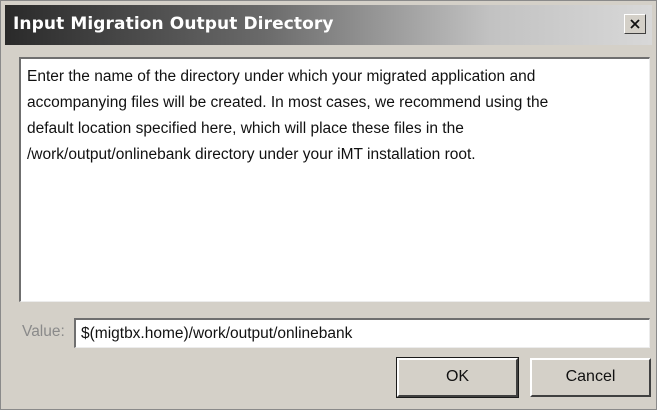 The image size is (657, 410). I want to click on close-button, so click(635, 24).